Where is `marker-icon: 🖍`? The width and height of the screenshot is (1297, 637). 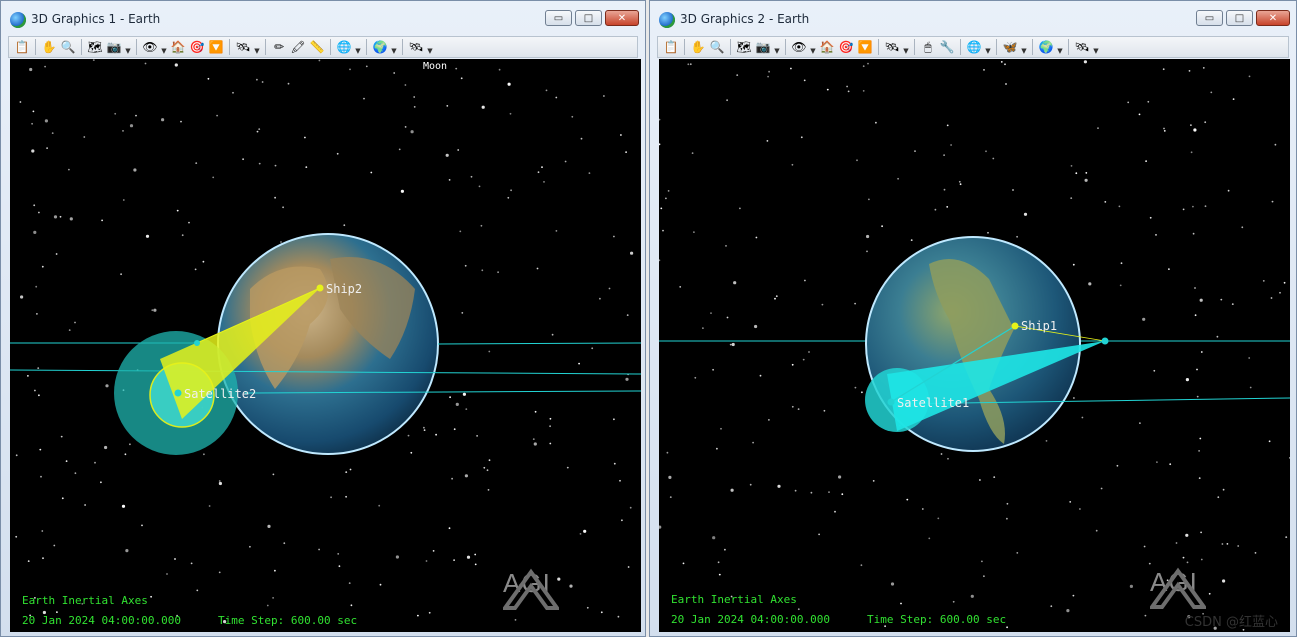 marker-icon: 🖍 is located at coordinates (298, 47).